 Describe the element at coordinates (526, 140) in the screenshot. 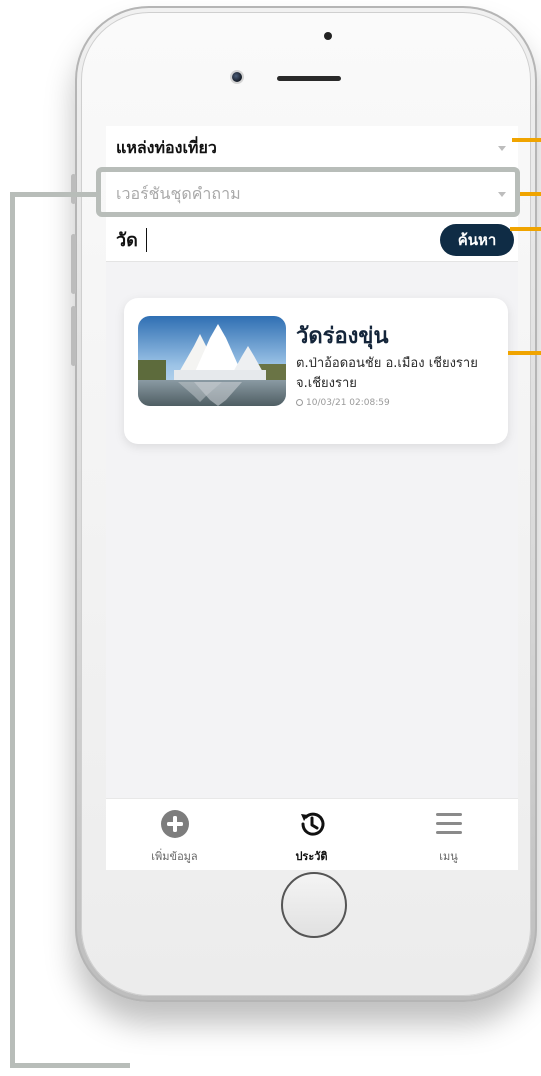

I see `annotation-line-category` at that location.